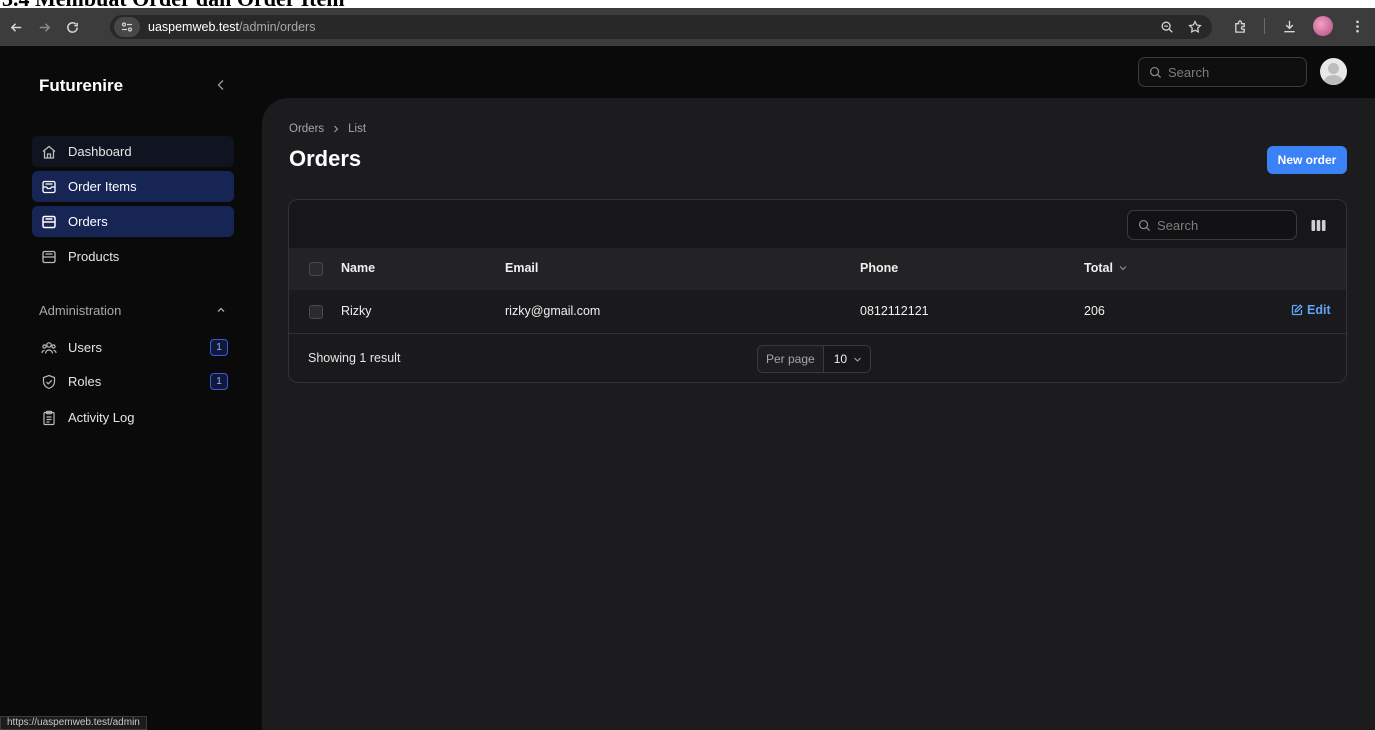 The width and height of the screenshot is (1375, 730). Describe the element at coordinates (1228, 72) in the screenshot. I see `global-search-input` at that location.